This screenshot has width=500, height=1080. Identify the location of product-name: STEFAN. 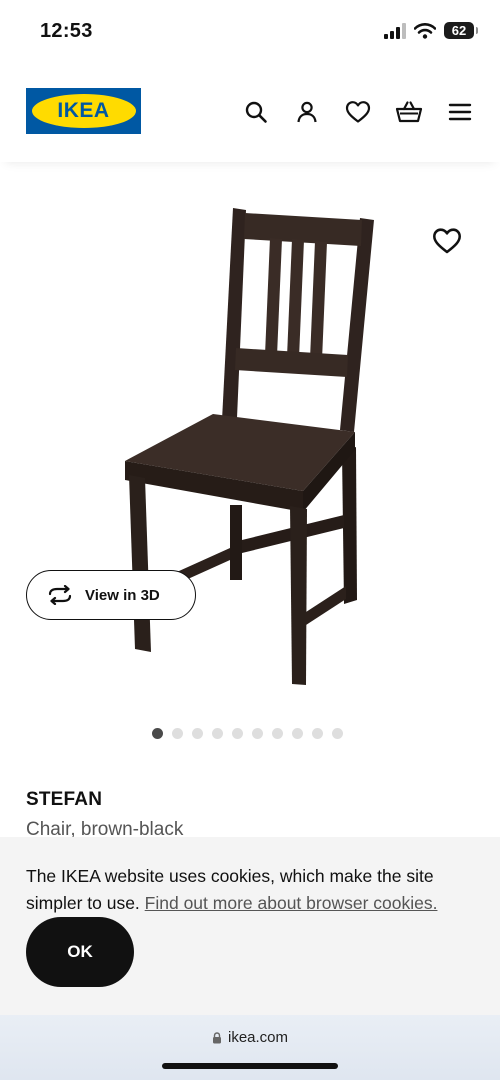
(64, 799).